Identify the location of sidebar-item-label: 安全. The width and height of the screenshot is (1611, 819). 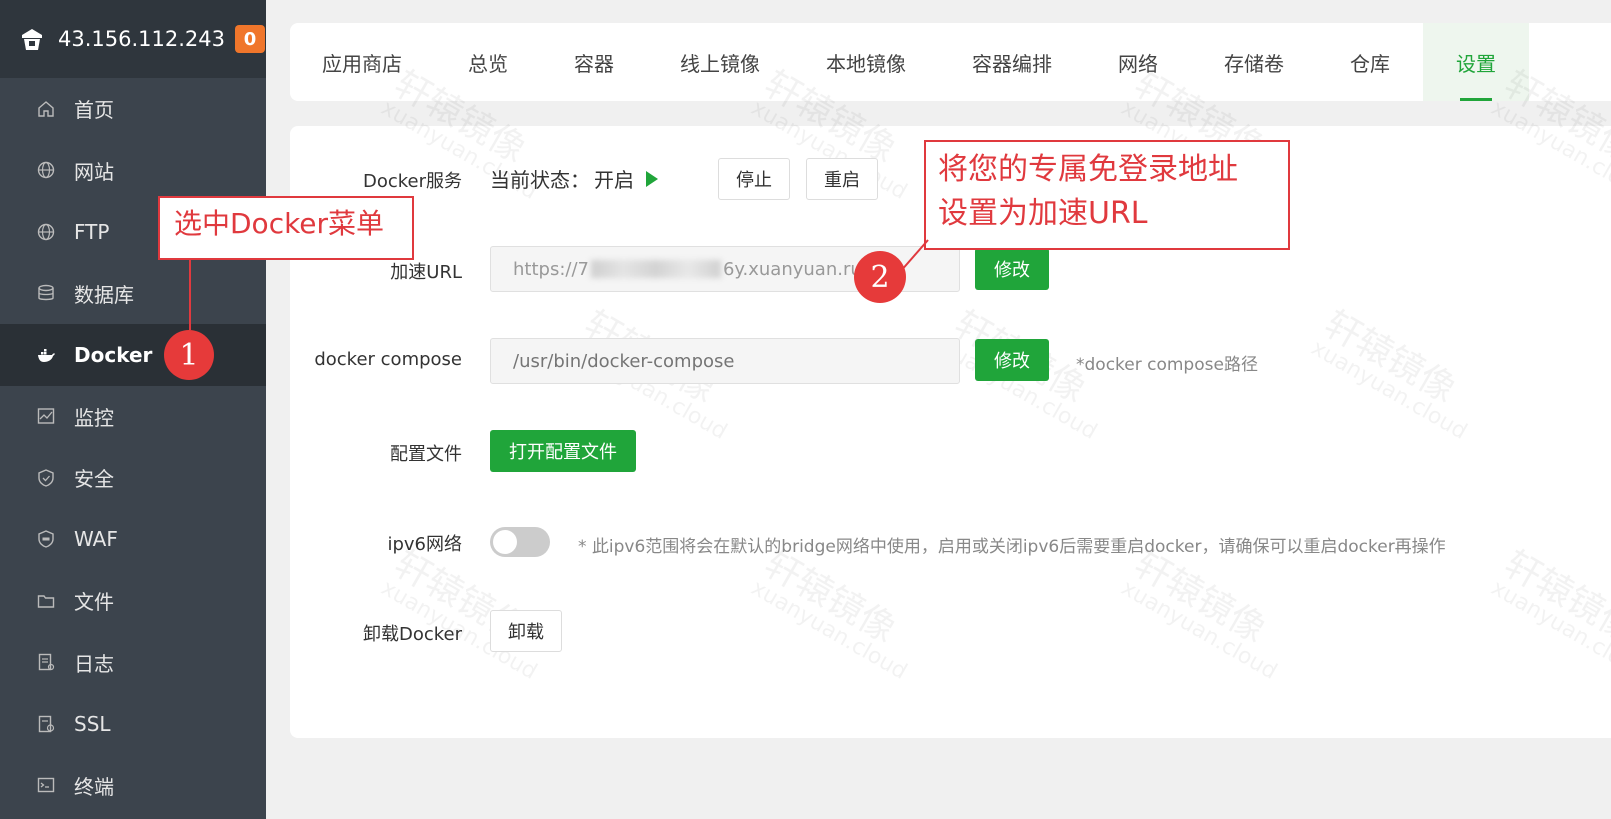
(94, 479).